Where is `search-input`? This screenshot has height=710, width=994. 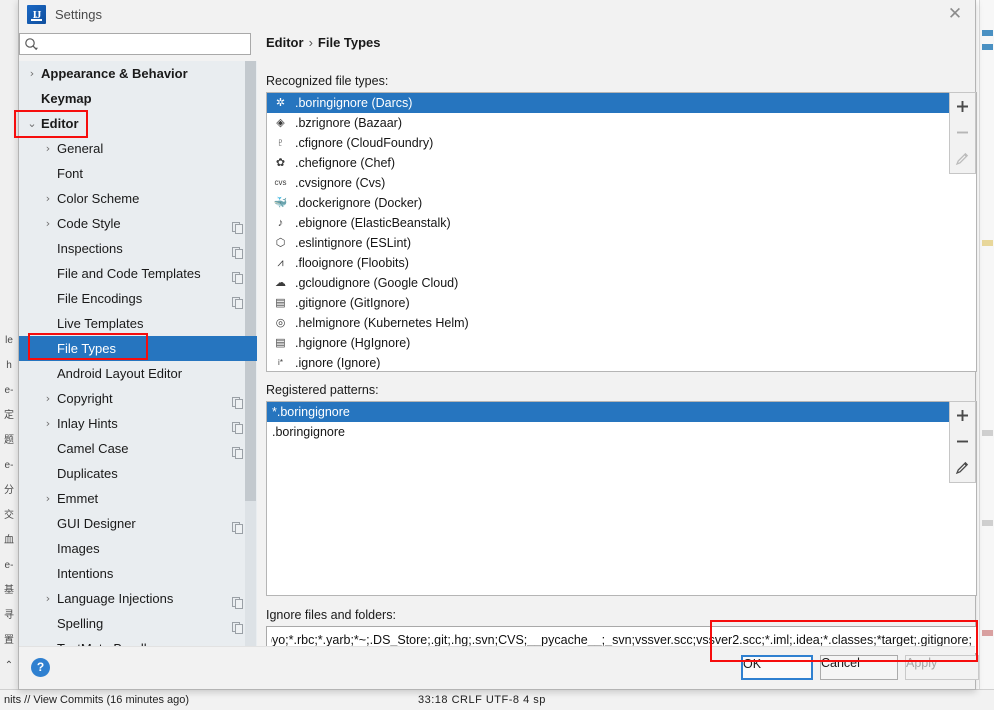
search-input is located at coordinates (145, 45).